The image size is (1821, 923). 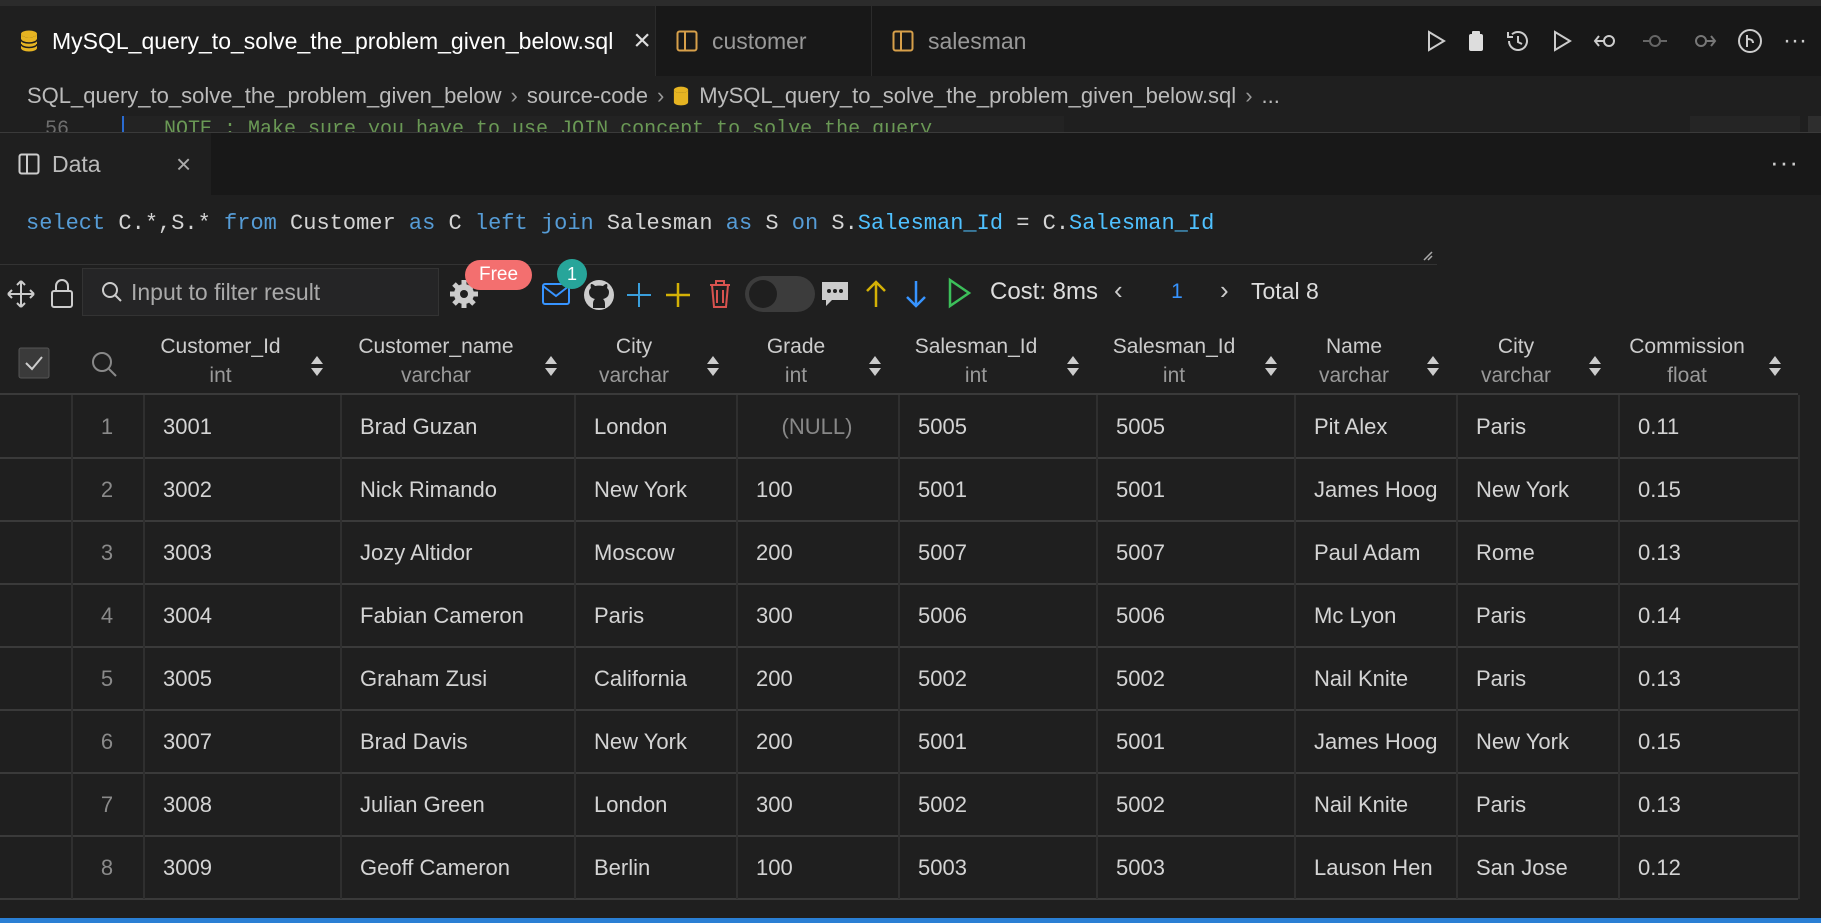 I want to click on column-header: Grade int, so click(x=796, y=362).